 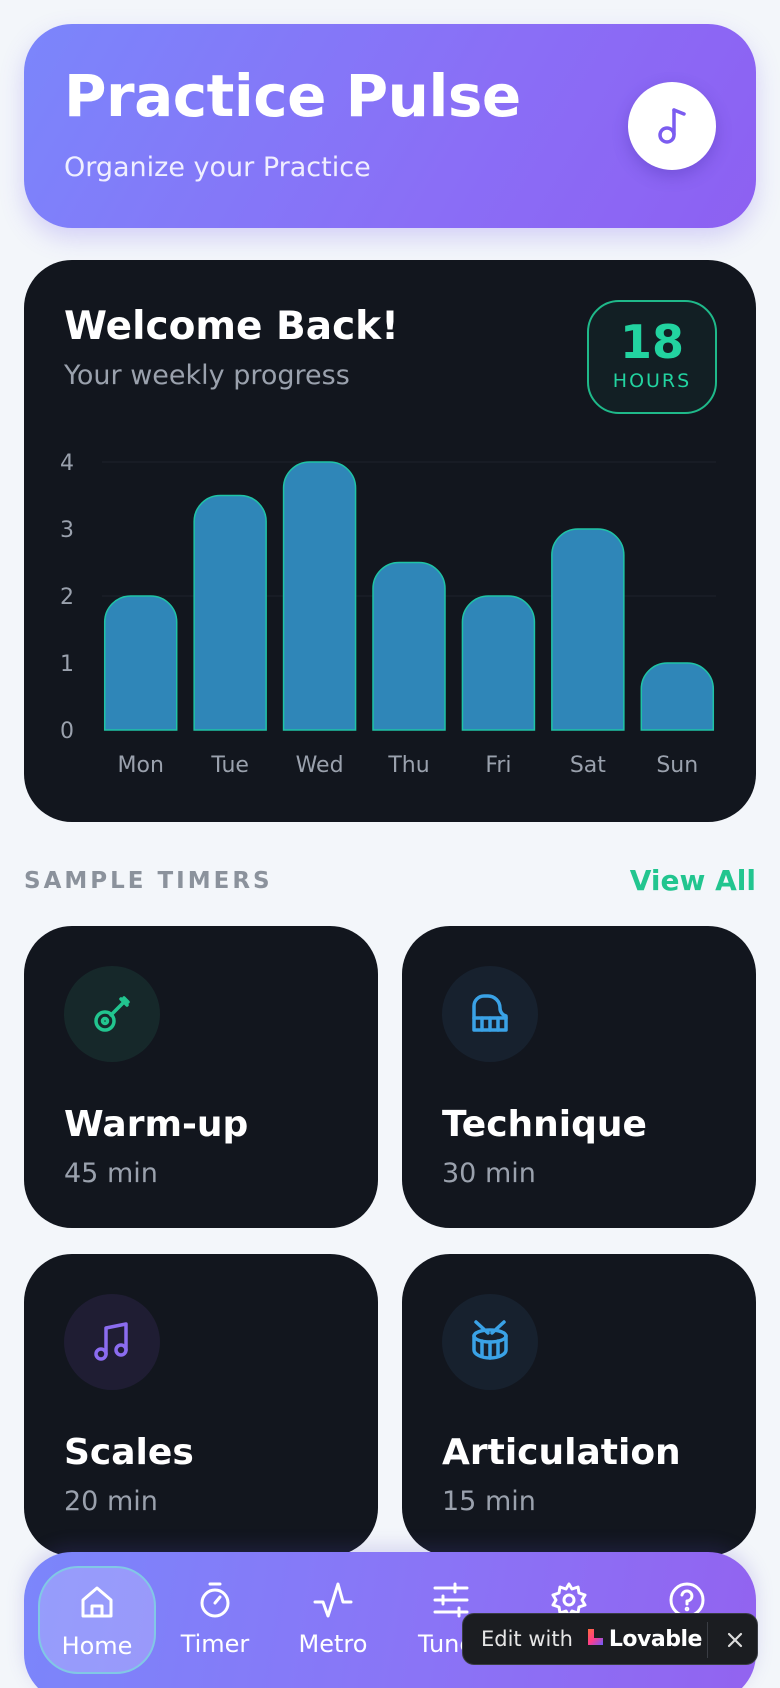 I want to click on timer-card-warmup: Warm-up 45 min, so click(x=201, y=1077).